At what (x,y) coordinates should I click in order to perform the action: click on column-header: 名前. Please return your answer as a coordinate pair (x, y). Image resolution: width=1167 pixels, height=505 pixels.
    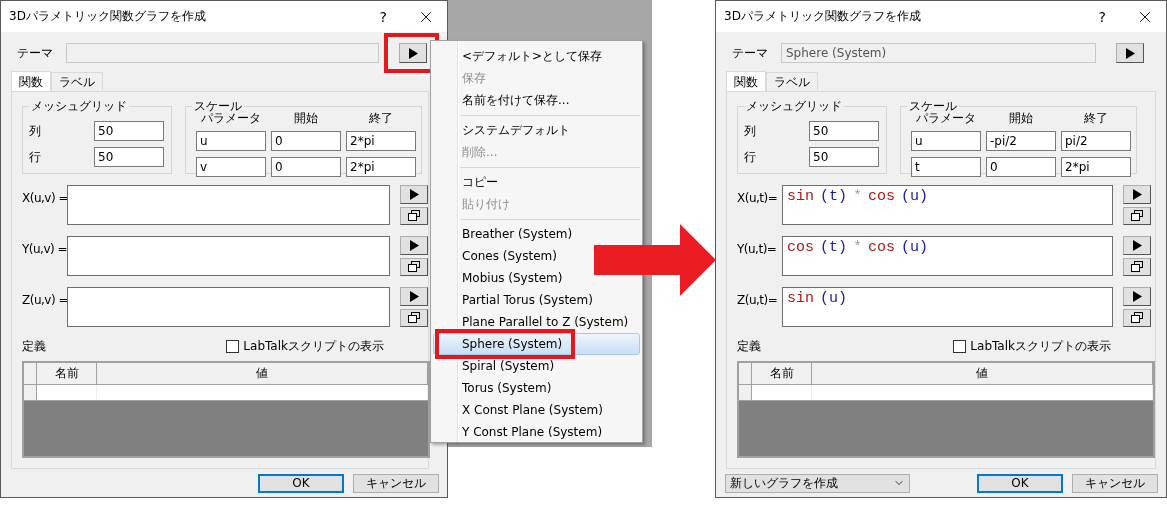
    Looking at the image, I should click on (67, 373).